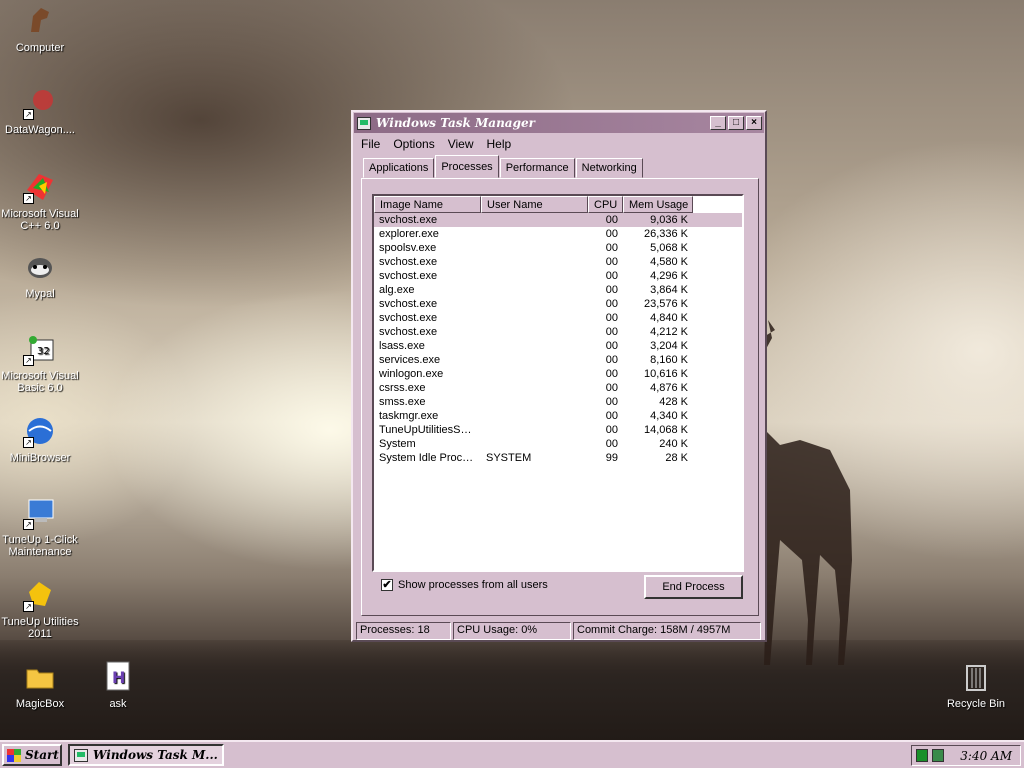 The width and height of the screenshot is (1024, 768). I want to click on process-mem-usage: 14,068 K, so click(665, 430).